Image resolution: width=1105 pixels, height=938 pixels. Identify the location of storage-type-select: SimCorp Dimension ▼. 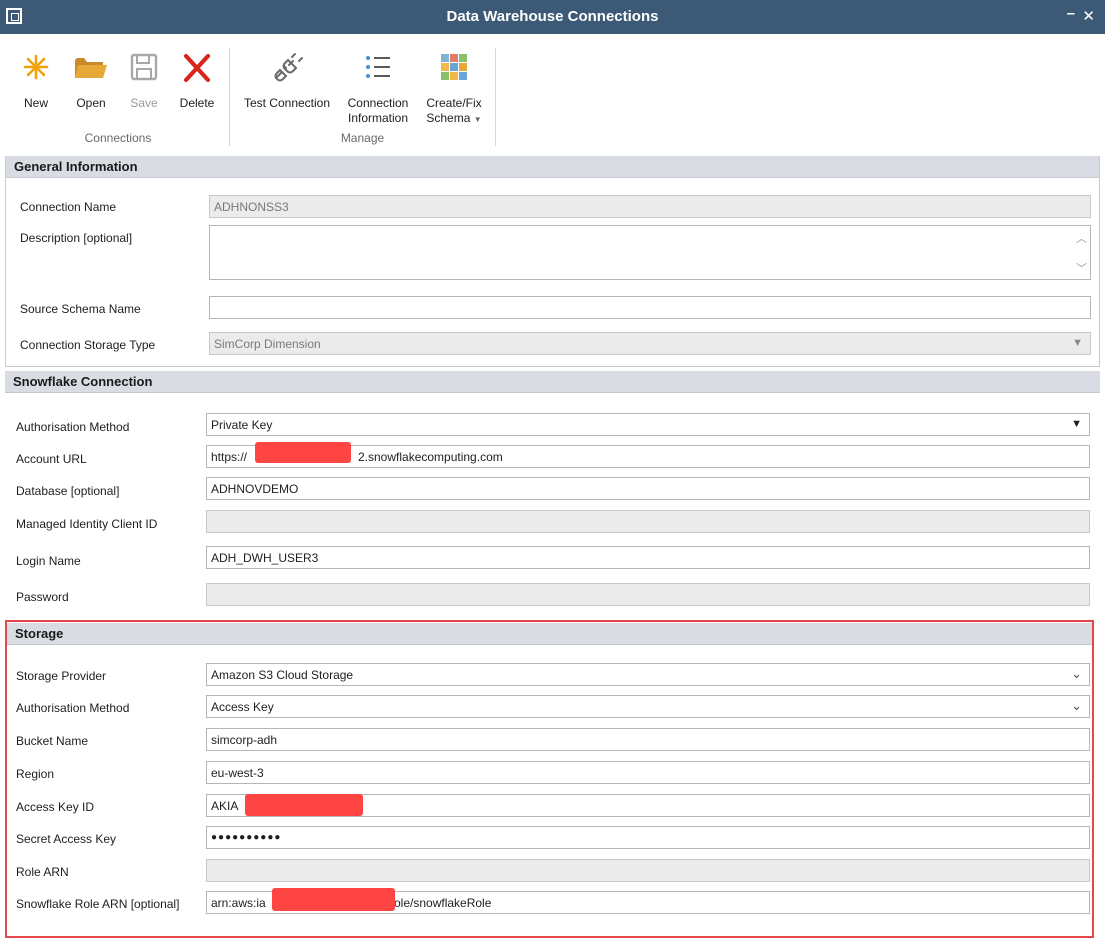
(650, 343).